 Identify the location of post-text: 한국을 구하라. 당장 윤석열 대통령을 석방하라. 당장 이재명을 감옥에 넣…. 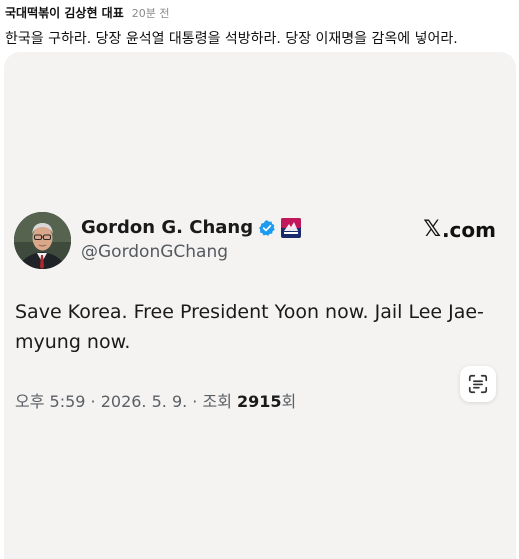
(231, 39).